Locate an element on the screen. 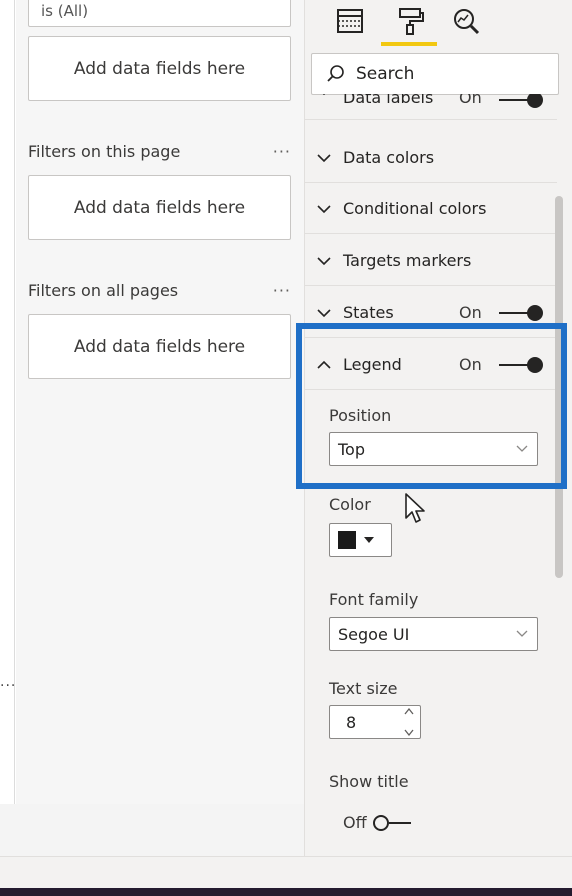 The width and height of the screenshot is (572, 896). report-filter-drop-zone: Add data fields here is located at coordinates (159, 346).